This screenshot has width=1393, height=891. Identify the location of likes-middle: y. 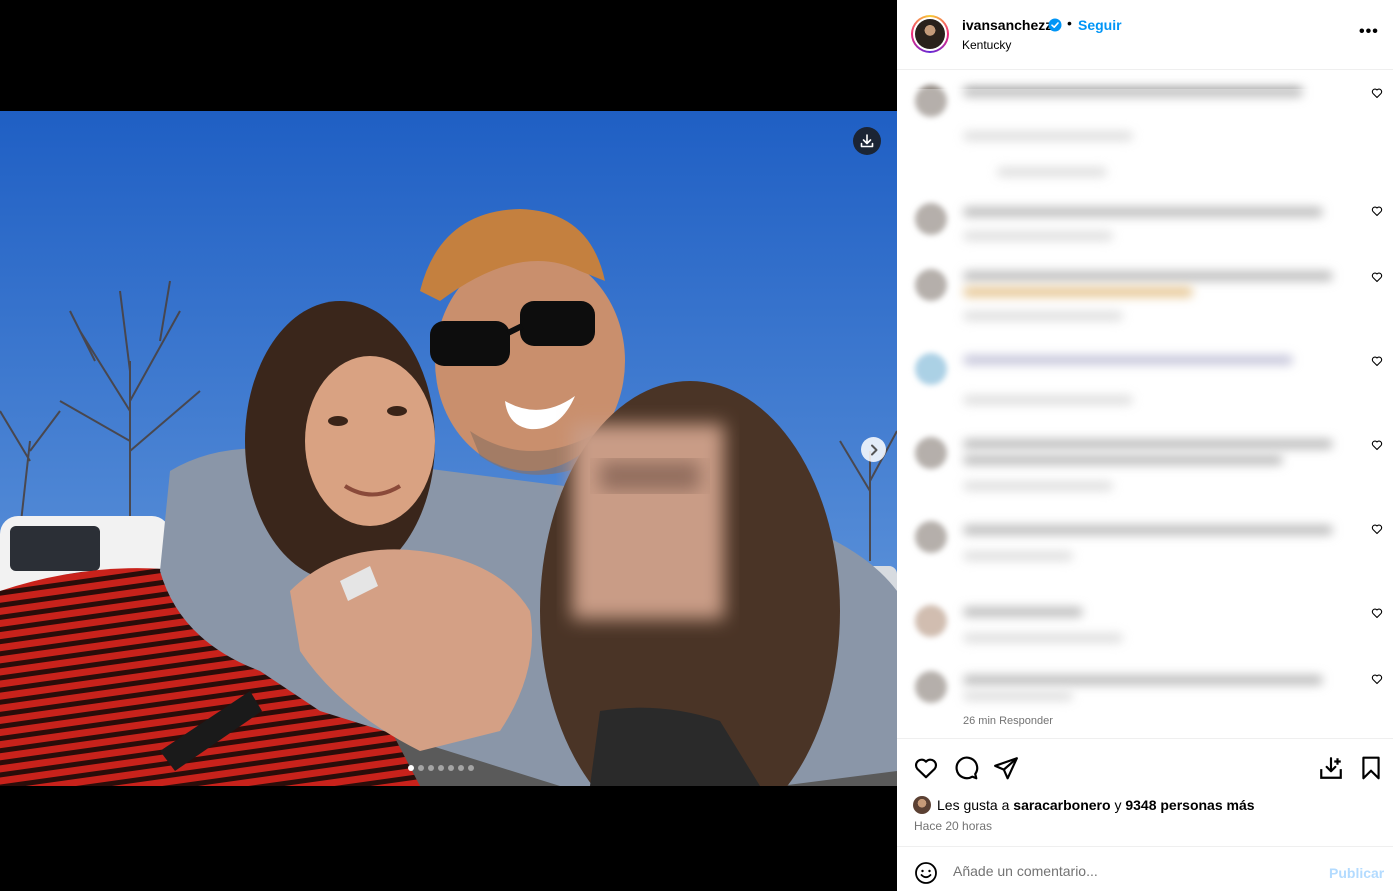
(1118, 805).